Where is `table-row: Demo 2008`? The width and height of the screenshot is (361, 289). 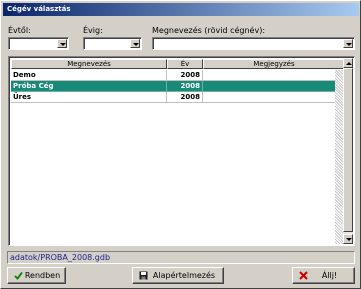 table-row: Demo 2008 is located at coordinates (178, 75).